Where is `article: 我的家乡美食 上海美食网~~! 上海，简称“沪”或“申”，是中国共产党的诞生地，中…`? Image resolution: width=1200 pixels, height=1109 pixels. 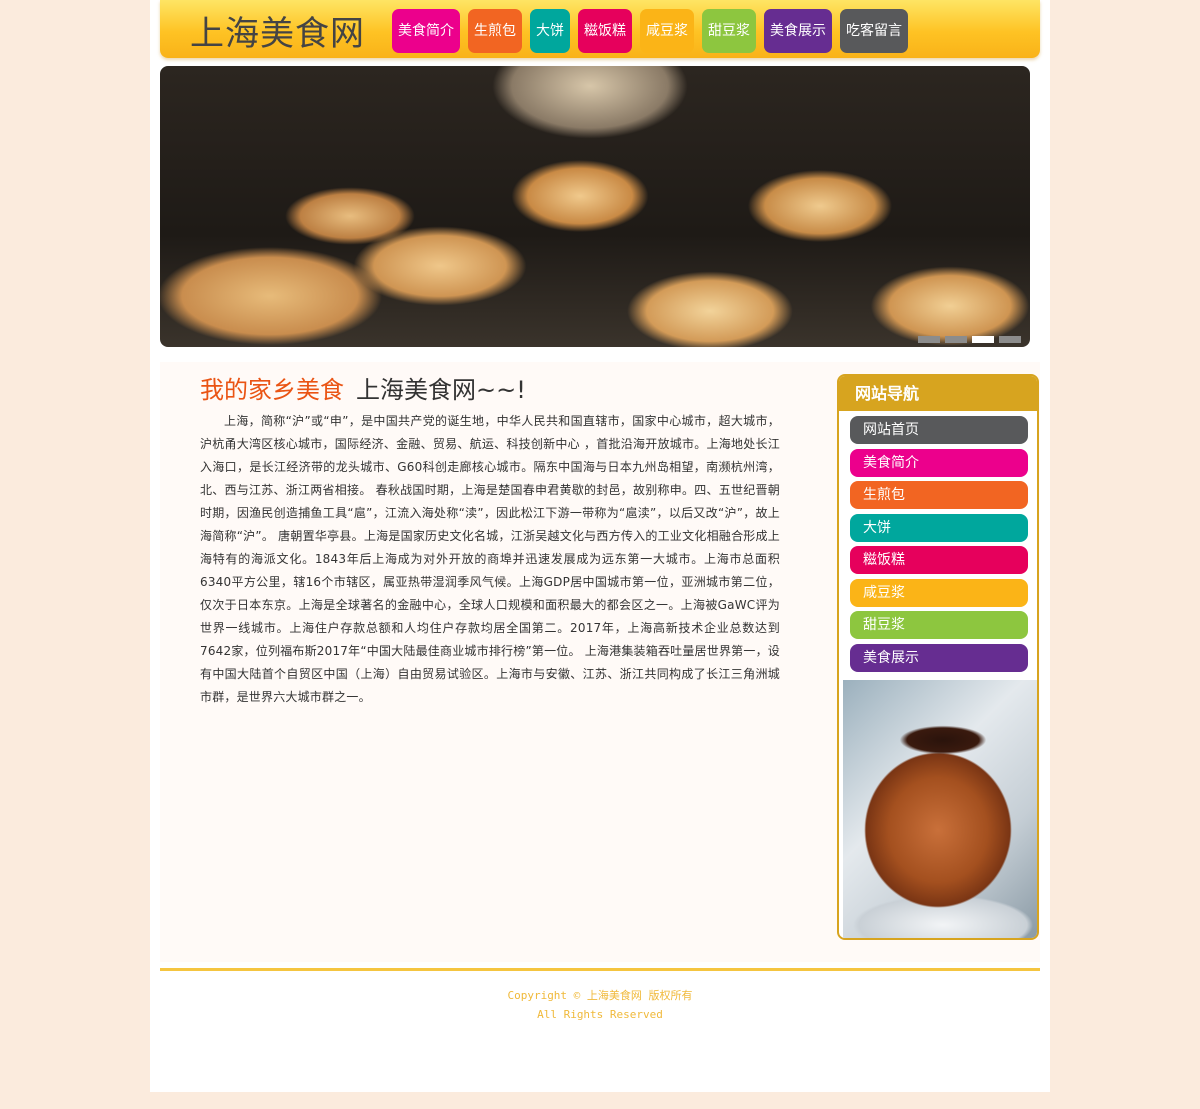 article: 我的家乡美食 上海美食网~~! 上海，简称“沪”或“申”，是中国共产党的诞生地，中… is located at coordinates (490, 540).